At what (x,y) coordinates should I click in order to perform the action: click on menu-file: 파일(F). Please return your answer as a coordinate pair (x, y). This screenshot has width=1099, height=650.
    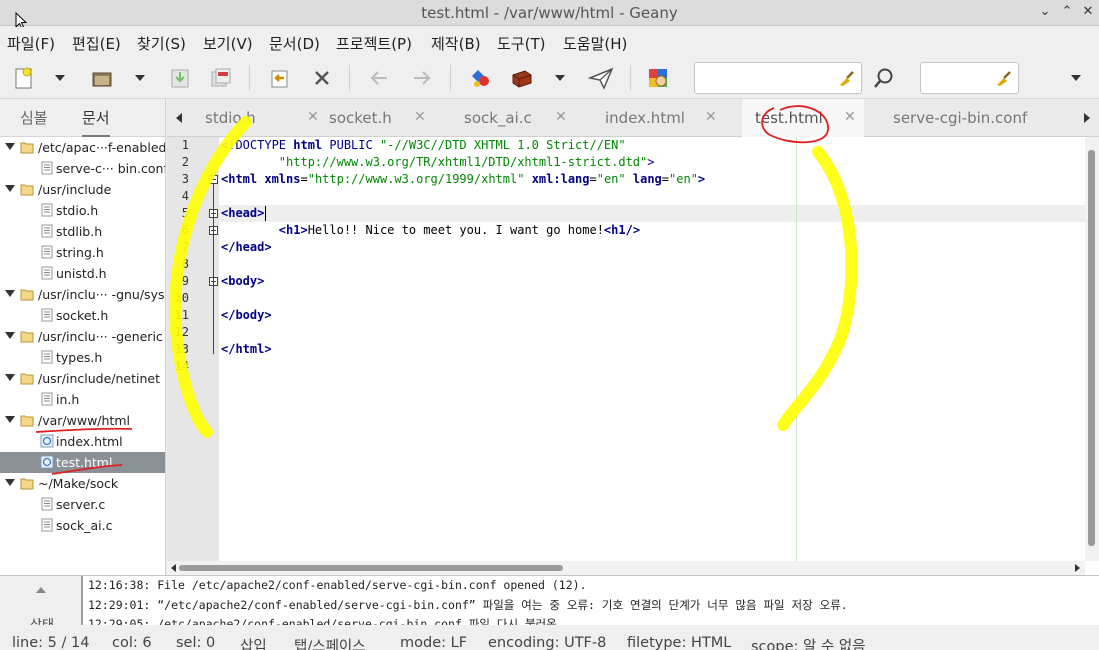
    Looking at the image, I should click on (31, 43).